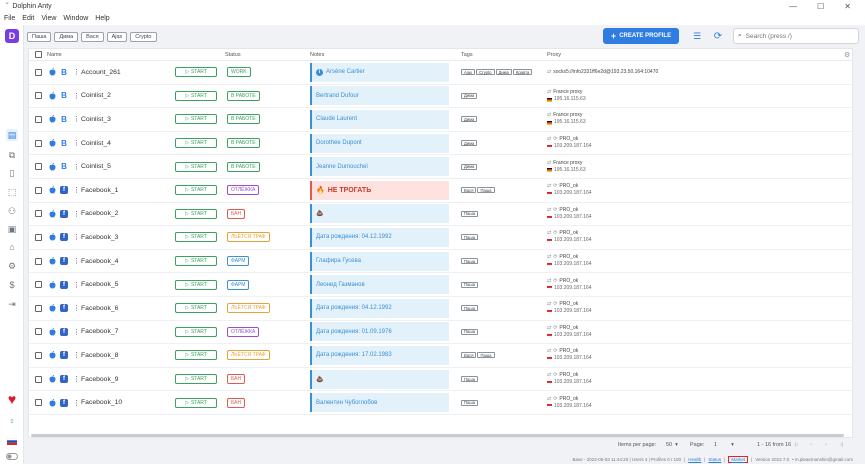 The image size is (865, 464). I want to click on users-icon: ⚇, so click(12, 211).